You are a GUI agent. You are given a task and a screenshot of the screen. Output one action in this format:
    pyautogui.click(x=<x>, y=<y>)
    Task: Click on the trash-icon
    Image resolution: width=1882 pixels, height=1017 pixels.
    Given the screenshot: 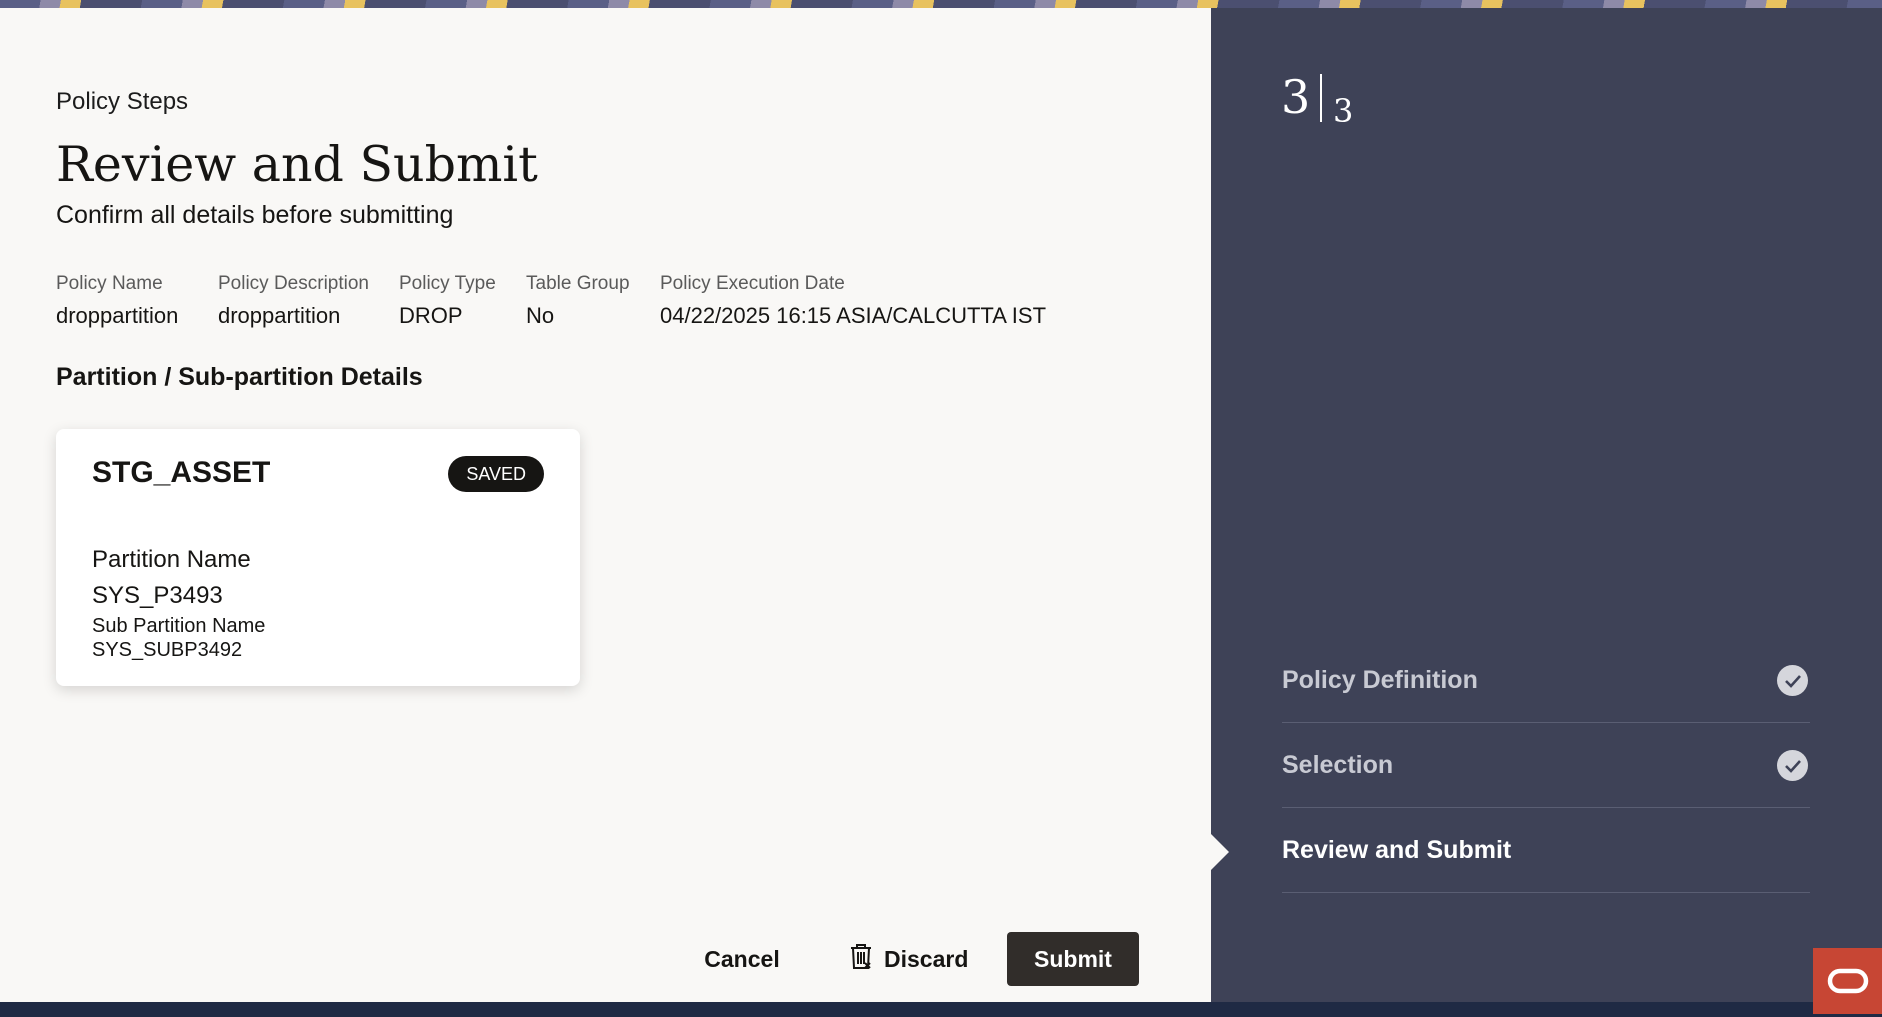 What is the action you would take?
    pyautogui.click(x=861, y=959)
    